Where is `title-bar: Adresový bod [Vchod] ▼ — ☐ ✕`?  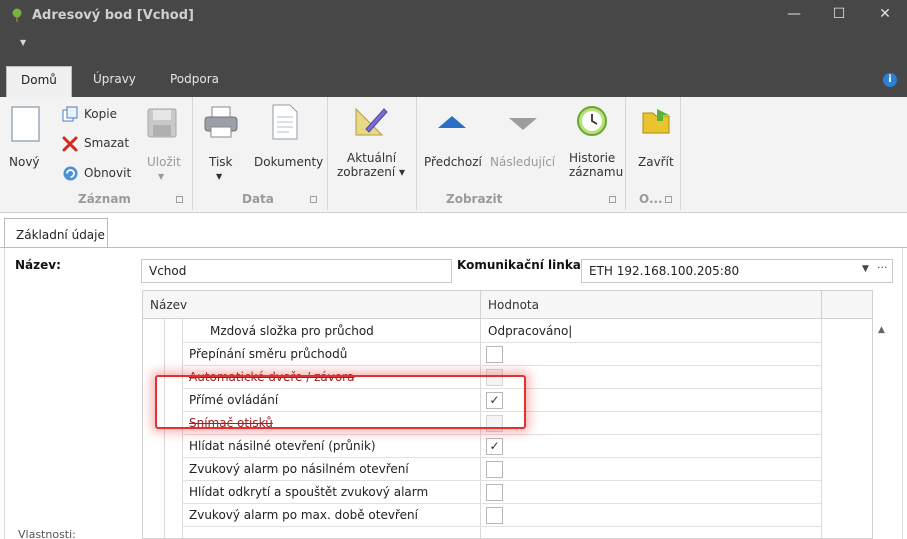
title-bar: Adresový bod [Vchod] ▼ — ☐ ✕ is located at coordinates (453, 31).